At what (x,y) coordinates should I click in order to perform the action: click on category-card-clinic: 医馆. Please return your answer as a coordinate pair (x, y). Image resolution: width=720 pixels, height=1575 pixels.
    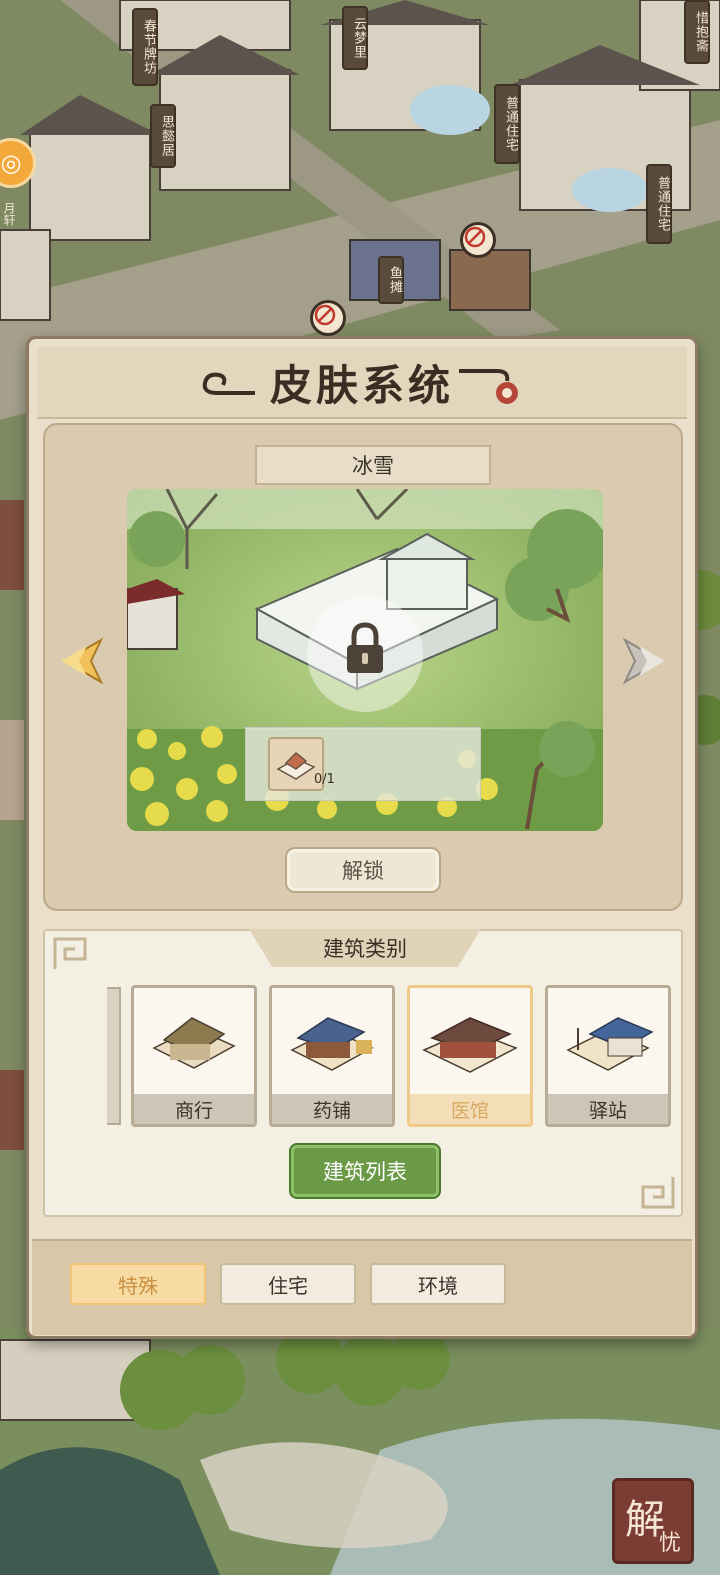
    Looking at the image, I should click on (470, 1056).